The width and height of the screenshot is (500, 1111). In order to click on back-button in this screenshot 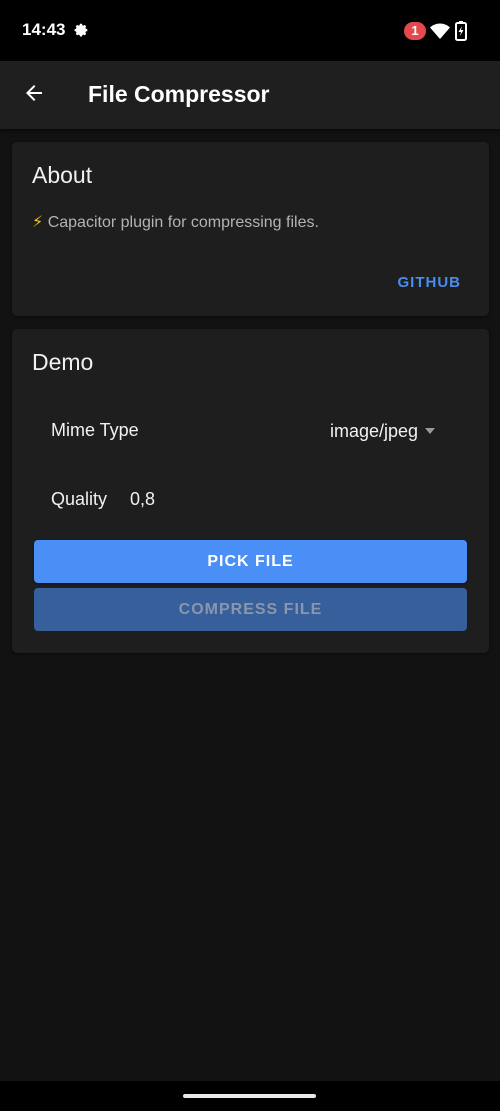, I will do `click(34, 95)`.